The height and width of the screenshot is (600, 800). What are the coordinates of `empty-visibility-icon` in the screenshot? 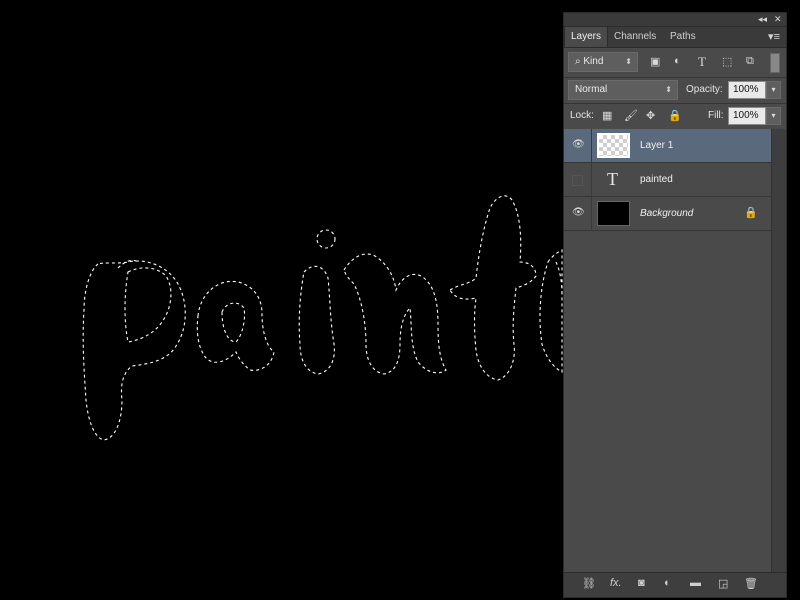 It's located at (577, 180).